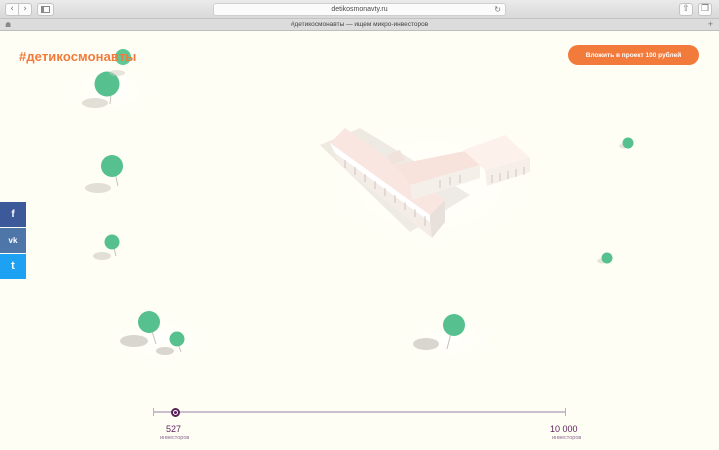 The width and height of the screenshot is (719, 450). What do you see at coordinates (564, 429) in the screenshot?
I see `goal-investors-count: 10 000` at bounding box center [564, 429].